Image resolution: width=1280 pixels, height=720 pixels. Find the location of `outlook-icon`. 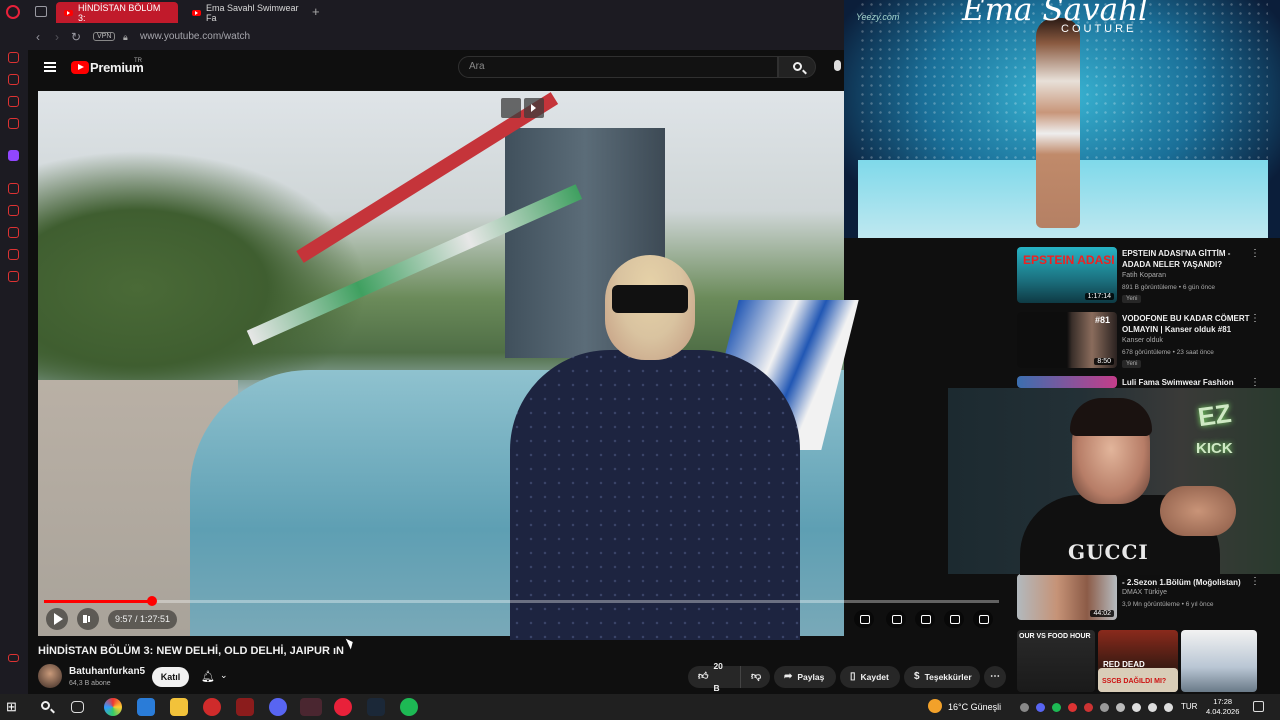

outlook-icon is located at coordinates (146, 707).